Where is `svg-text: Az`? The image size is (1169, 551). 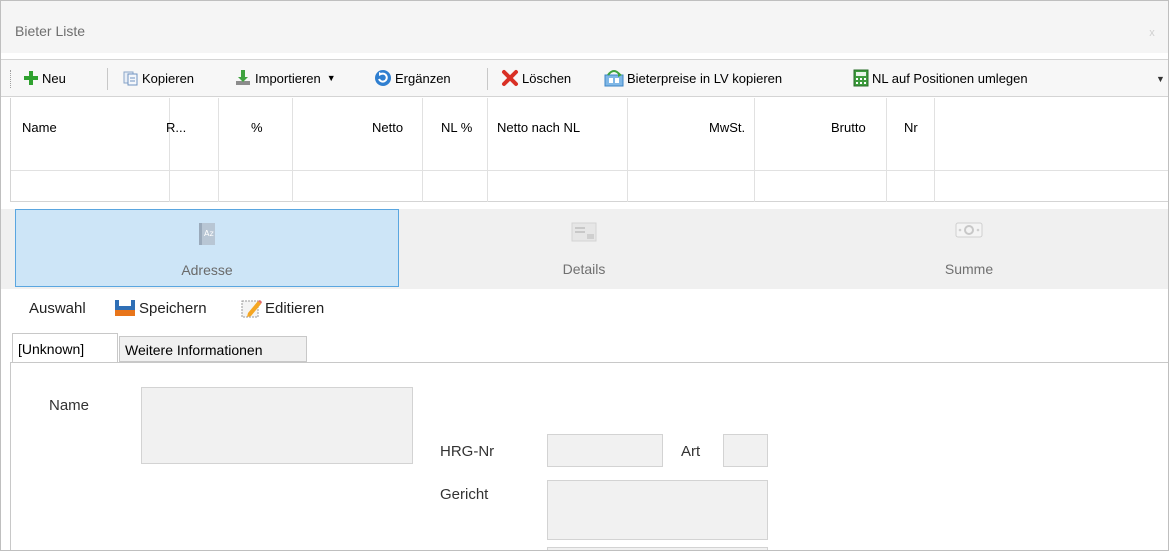 svg-text: Az is located at coordinates (209, 233).